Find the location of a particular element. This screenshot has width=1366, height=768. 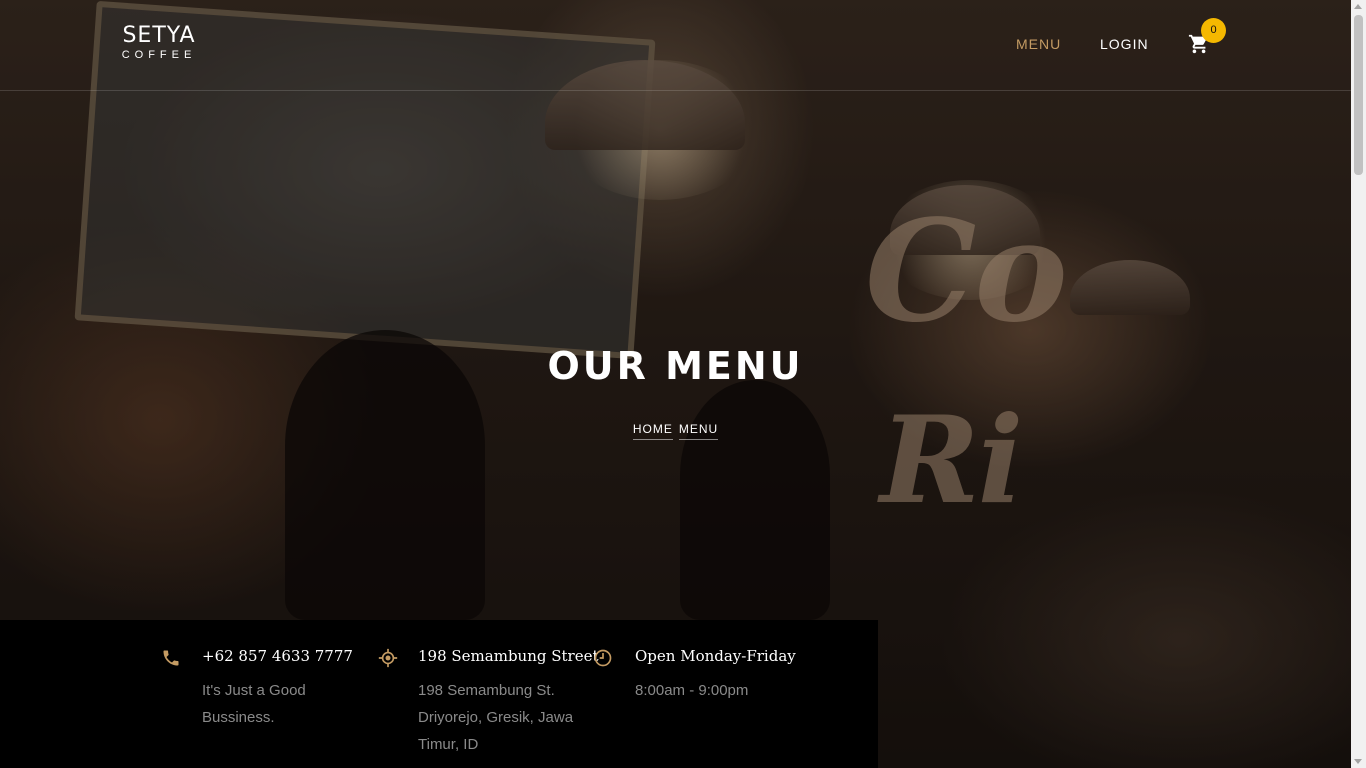

scroll-down-arrow-icon is located at coordinates (1358, 761).